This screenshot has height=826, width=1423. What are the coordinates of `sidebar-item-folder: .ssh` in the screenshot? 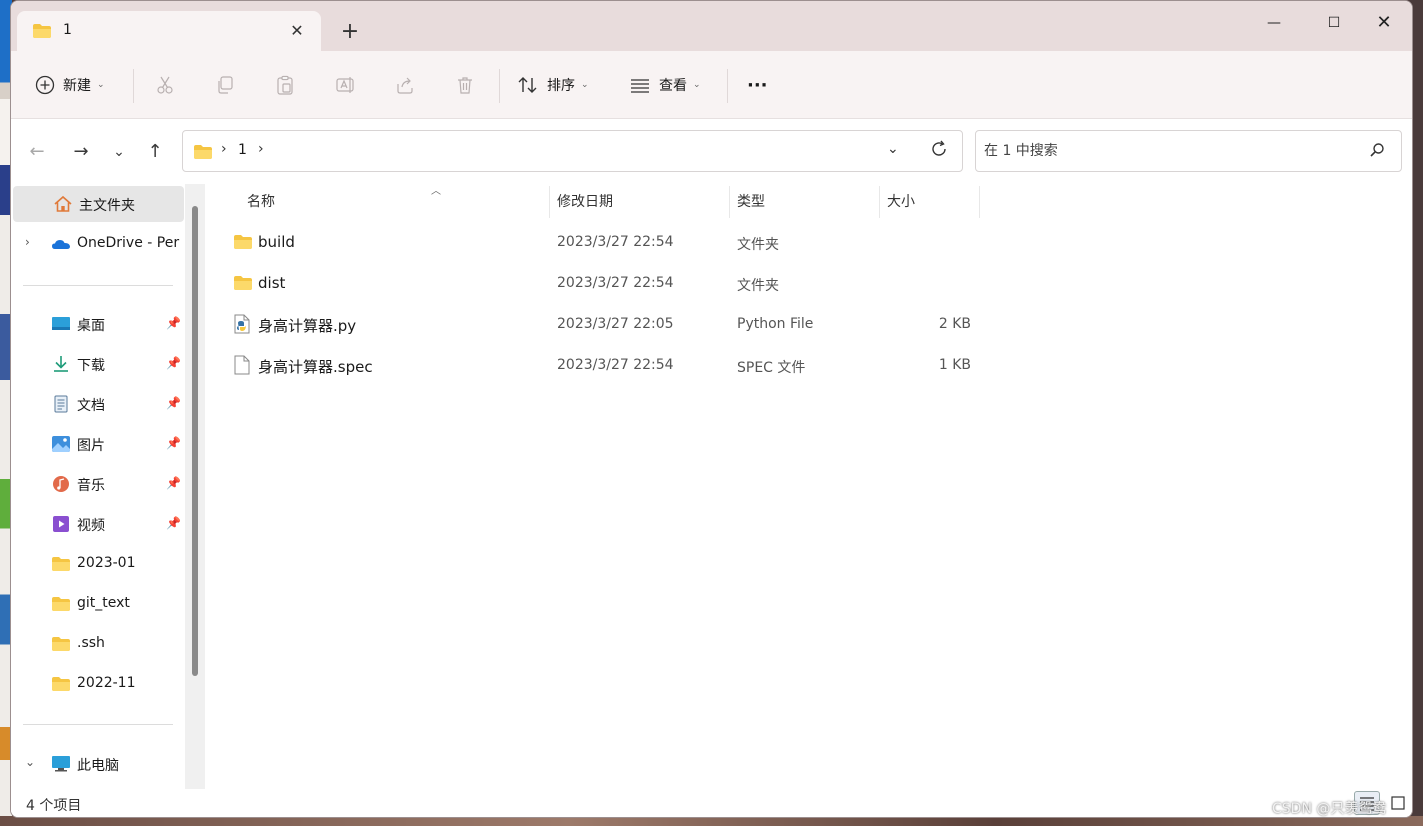 It's located at (97, 644).